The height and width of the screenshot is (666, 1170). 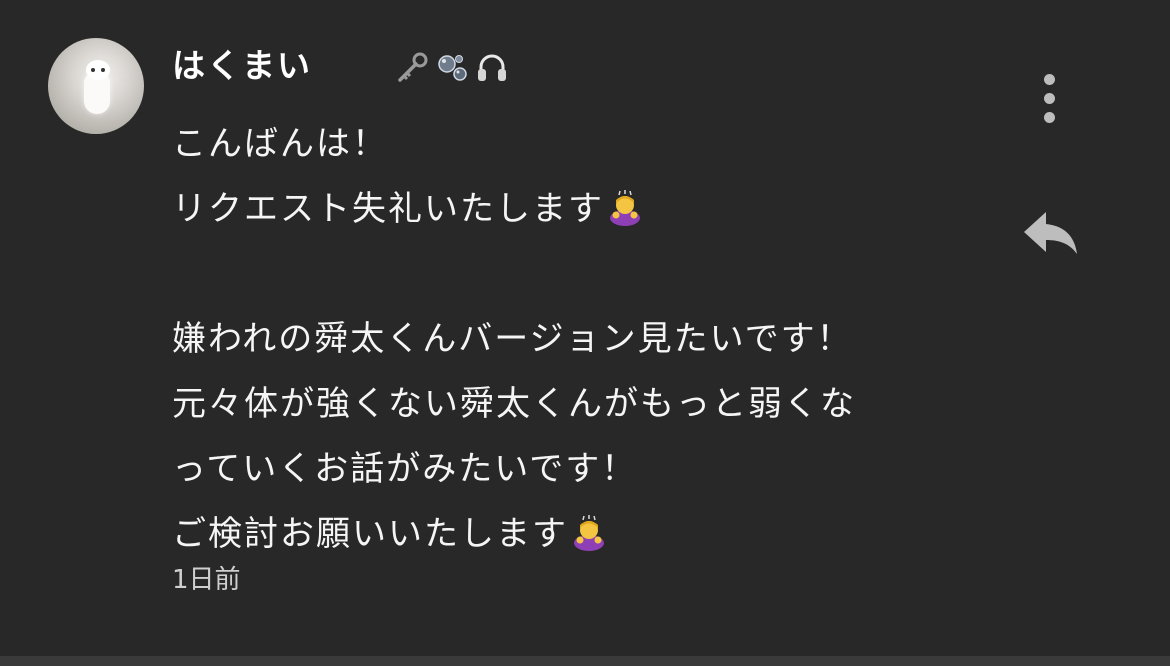 What do you see at coordinates (405, 469) in the screenshot?
I see `comment-line: っていくお話がみたいです！` at bounding box center [405, 469].